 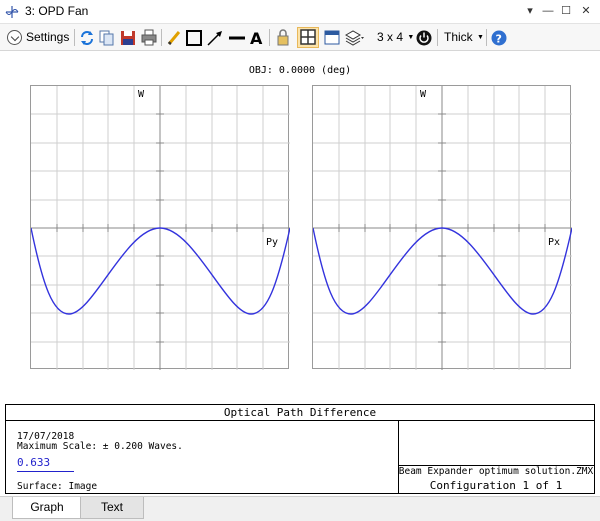 I want to click on svg-text: A, so click(x=256, y=38).